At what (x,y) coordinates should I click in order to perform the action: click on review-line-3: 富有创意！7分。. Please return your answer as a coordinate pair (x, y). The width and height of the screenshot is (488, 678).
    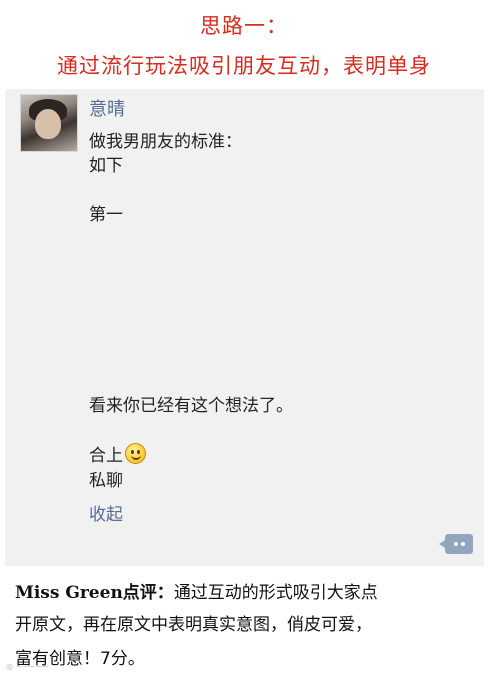
    Looking at the image, I should click on (80, 659).